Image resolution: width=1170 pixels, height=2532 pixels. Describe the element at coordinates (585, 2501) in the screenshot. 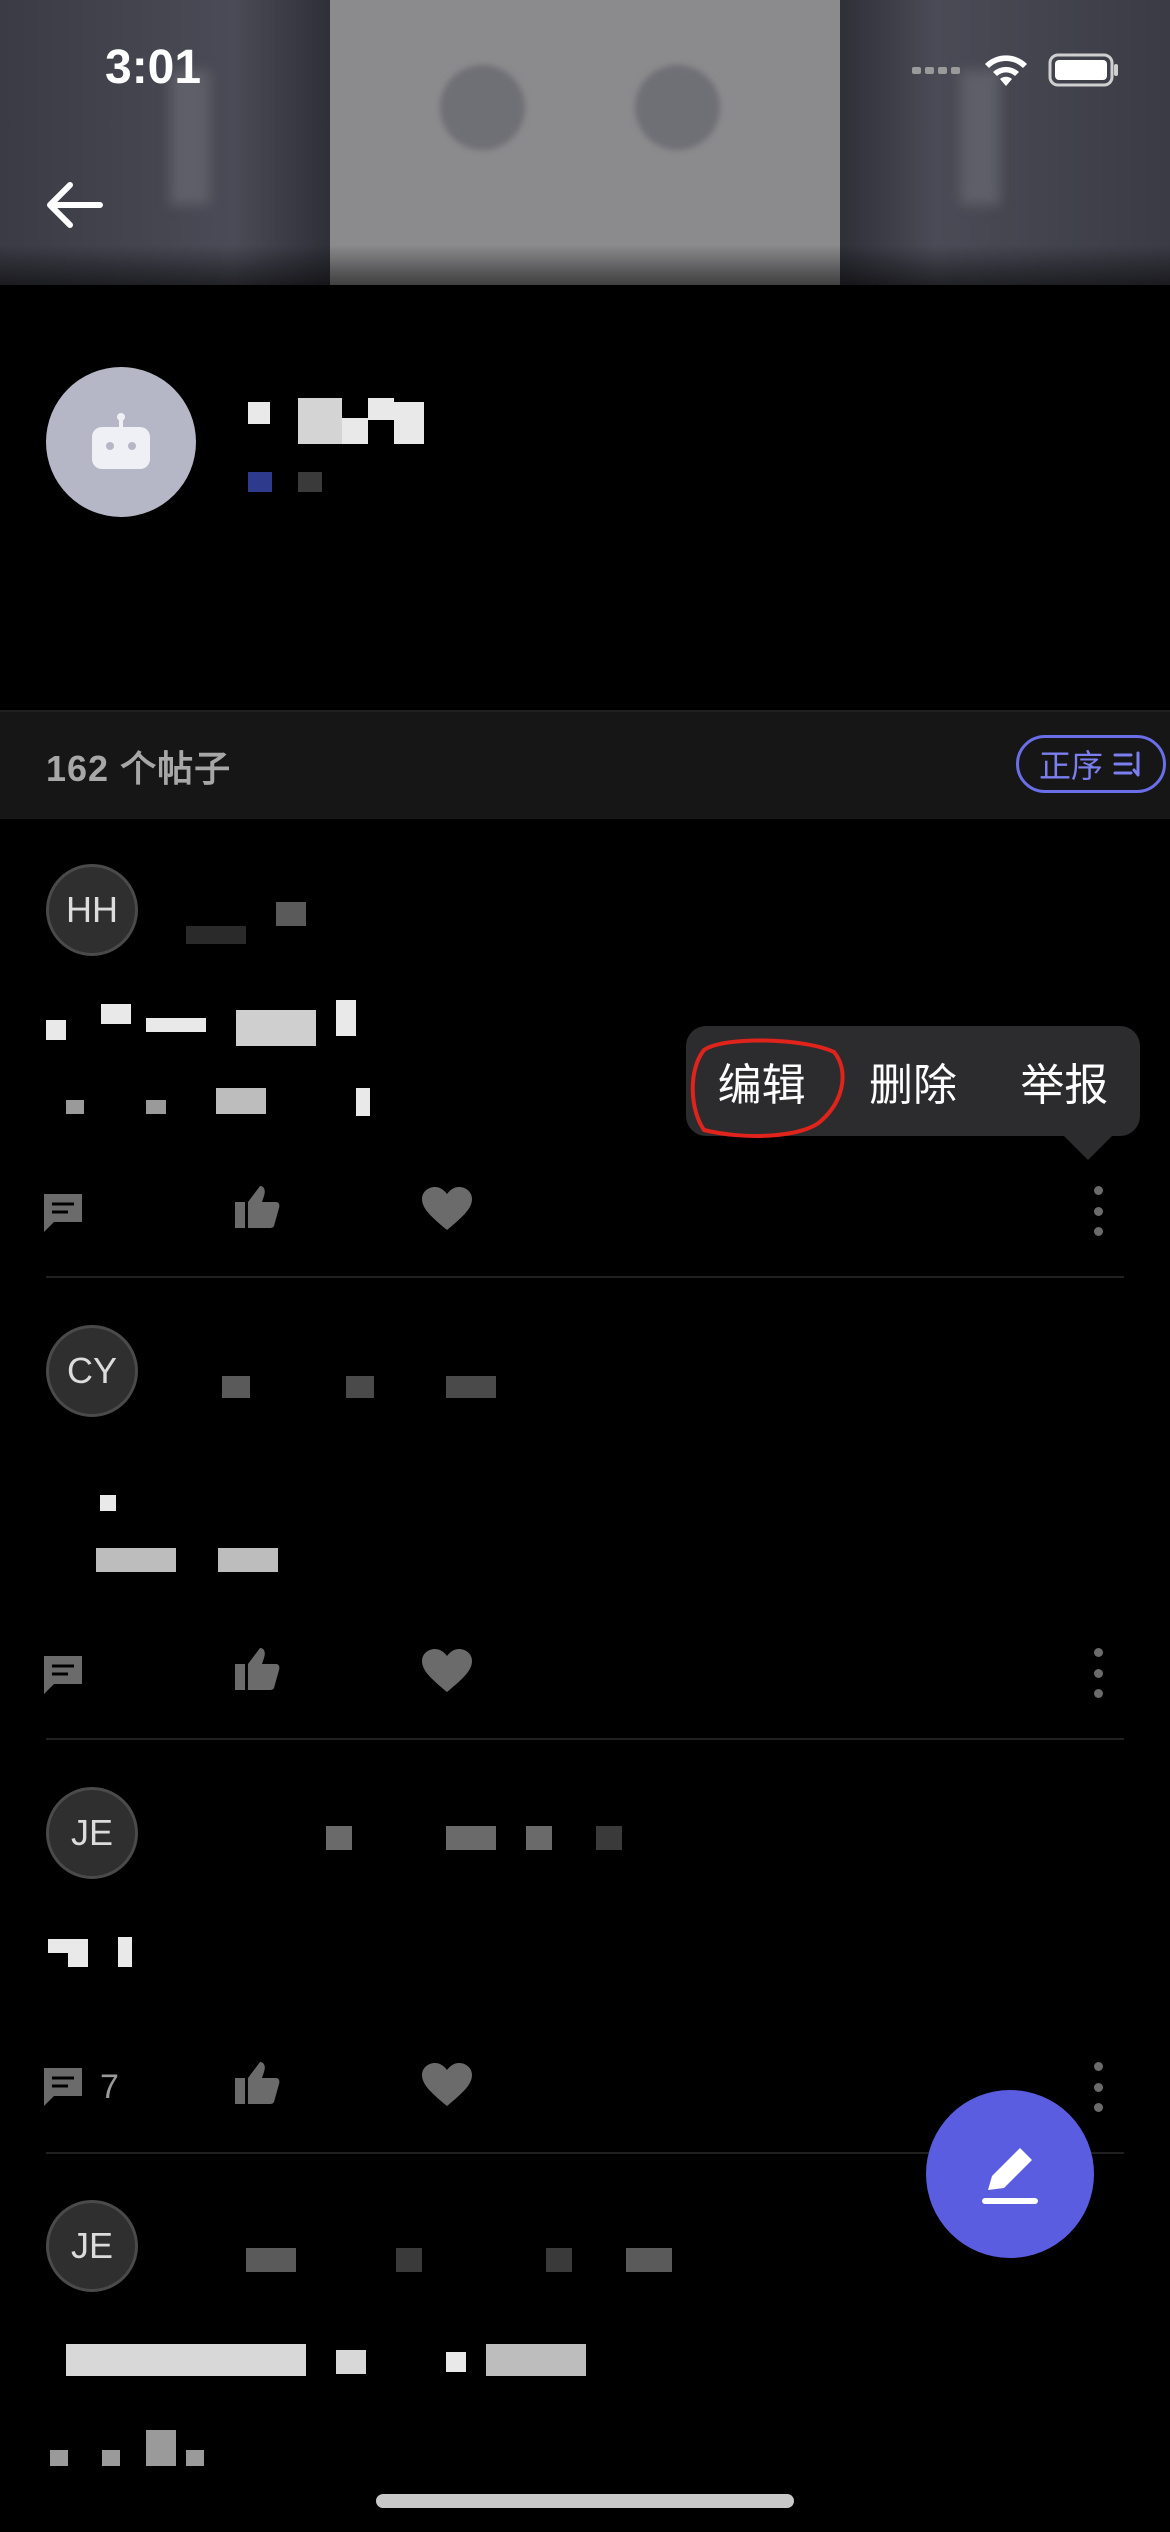

I see `home-indicator` at that location.